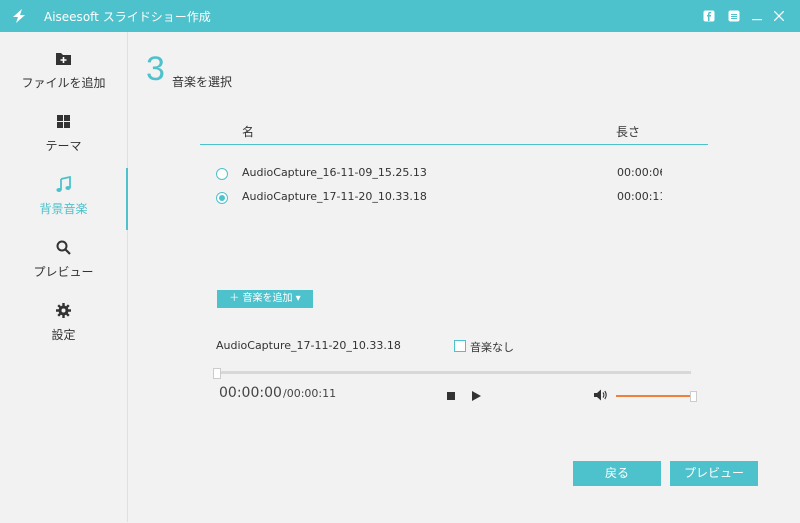 The image size is (800, 523). Describe the element at coordinates (779, 16) in the screenshot. I see `close-icon` at that location.